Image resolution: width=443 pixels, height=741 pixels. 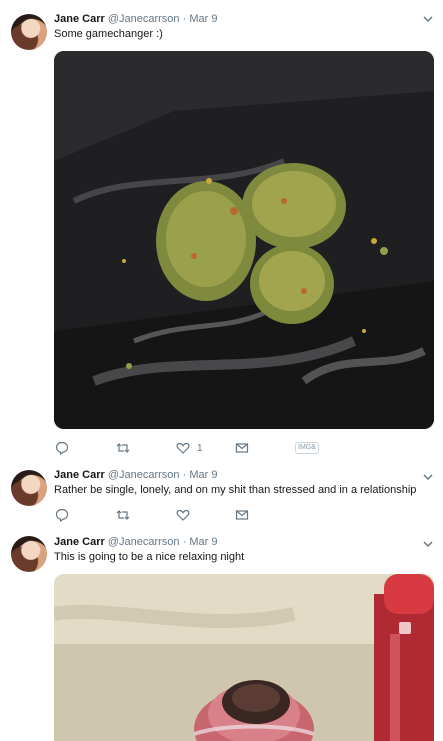 I want to click on tweet-actions, so click(x=205, y=515).